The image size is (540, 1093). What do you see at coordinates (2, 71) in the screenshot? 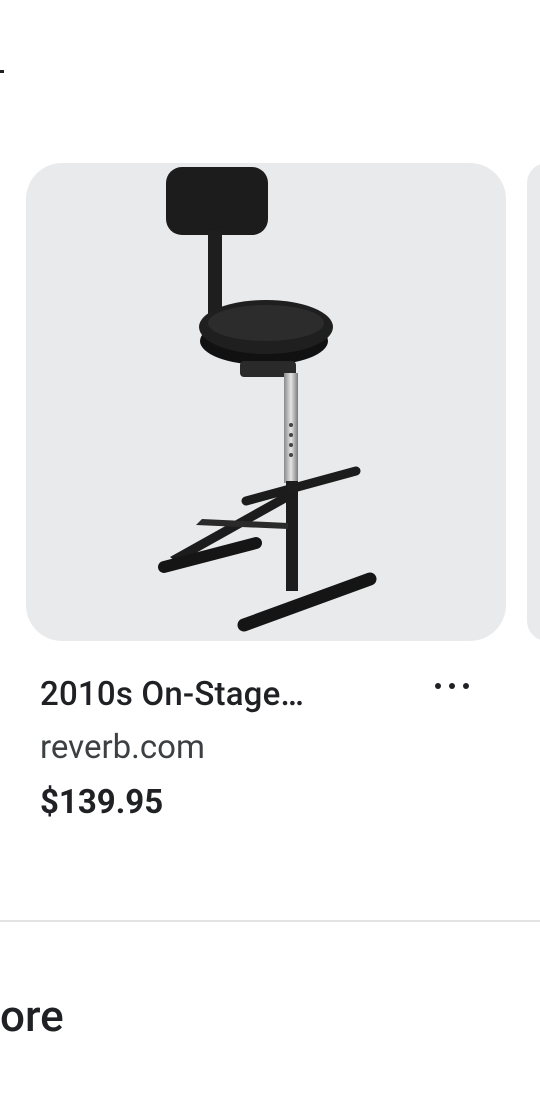
I see `truncated-text-fragment` at bounding box center [2, 71].